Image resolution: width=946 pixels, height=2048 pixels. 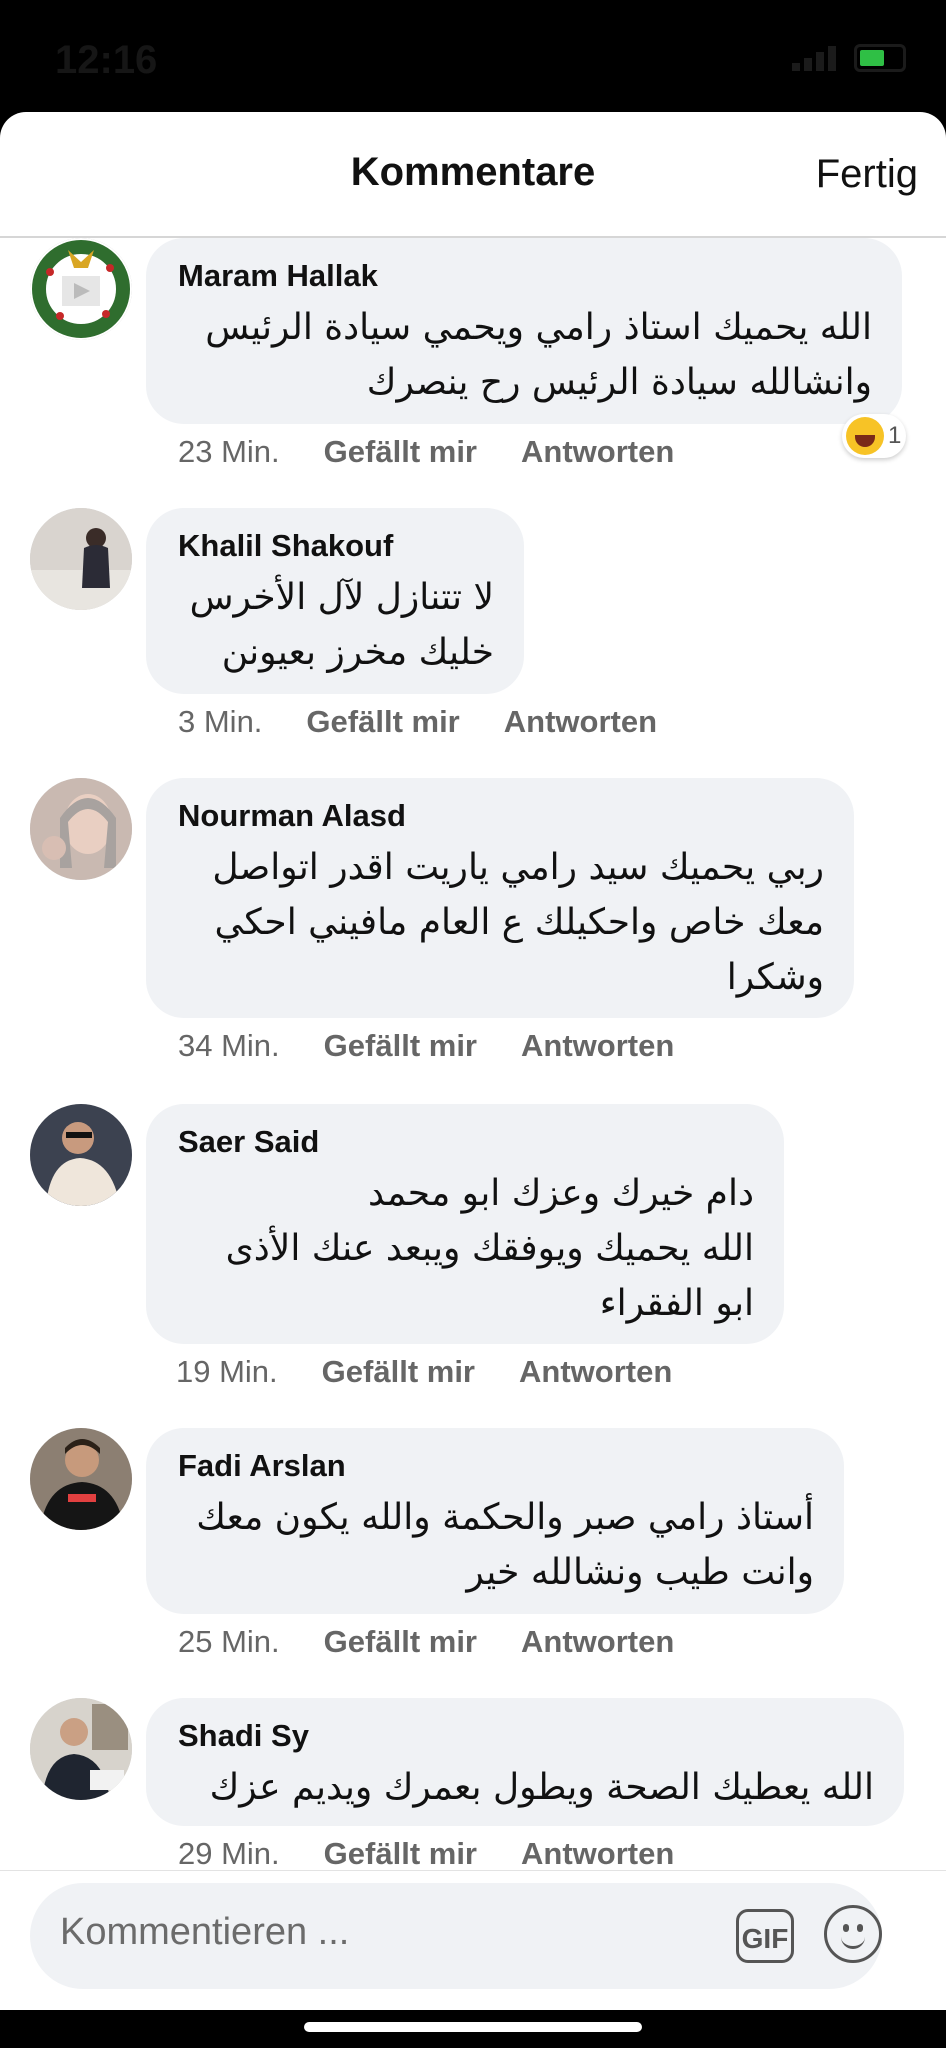 What do you see at coordinates (541, 1787) in the screenshot?
I see `comment-text: الله يعطيك الصحة ويطول بعمرك ويديم عزك` at bounding box center [541, 1787].